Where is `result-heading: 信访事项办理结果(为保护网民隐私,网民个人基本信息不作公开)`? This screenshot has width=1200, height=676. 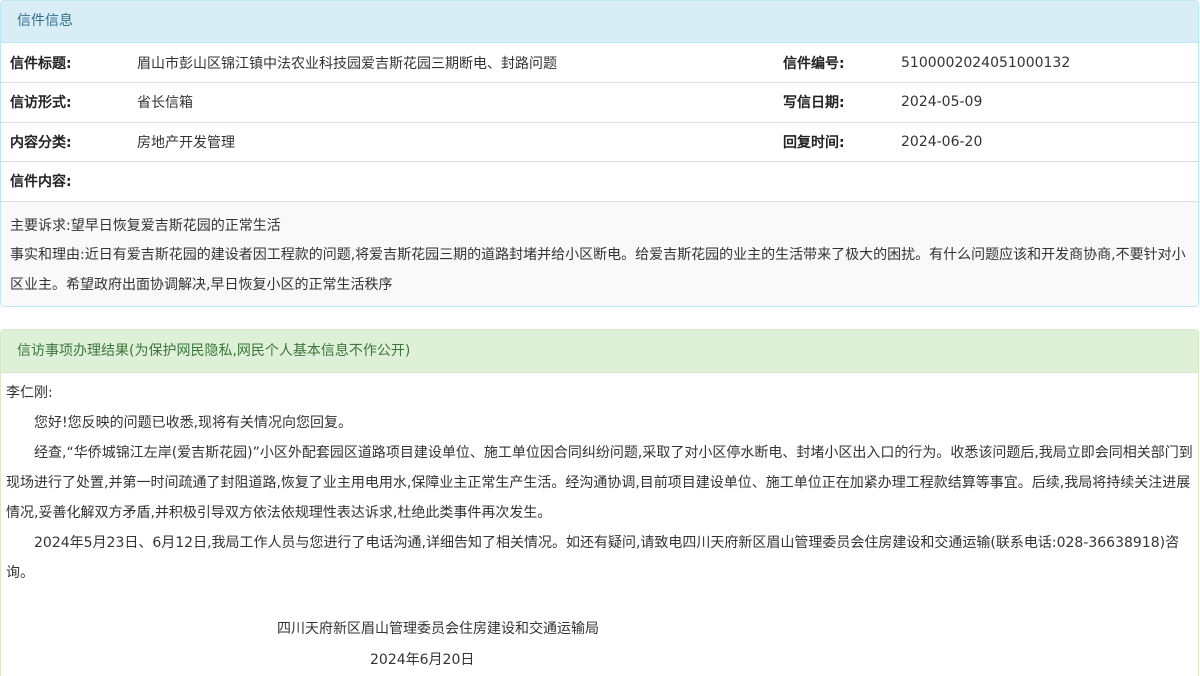 result-heading: 信访事项办理结果(为保护网民隐私,网民个人基本信息不作公开) is located at coordinates (599, 351).